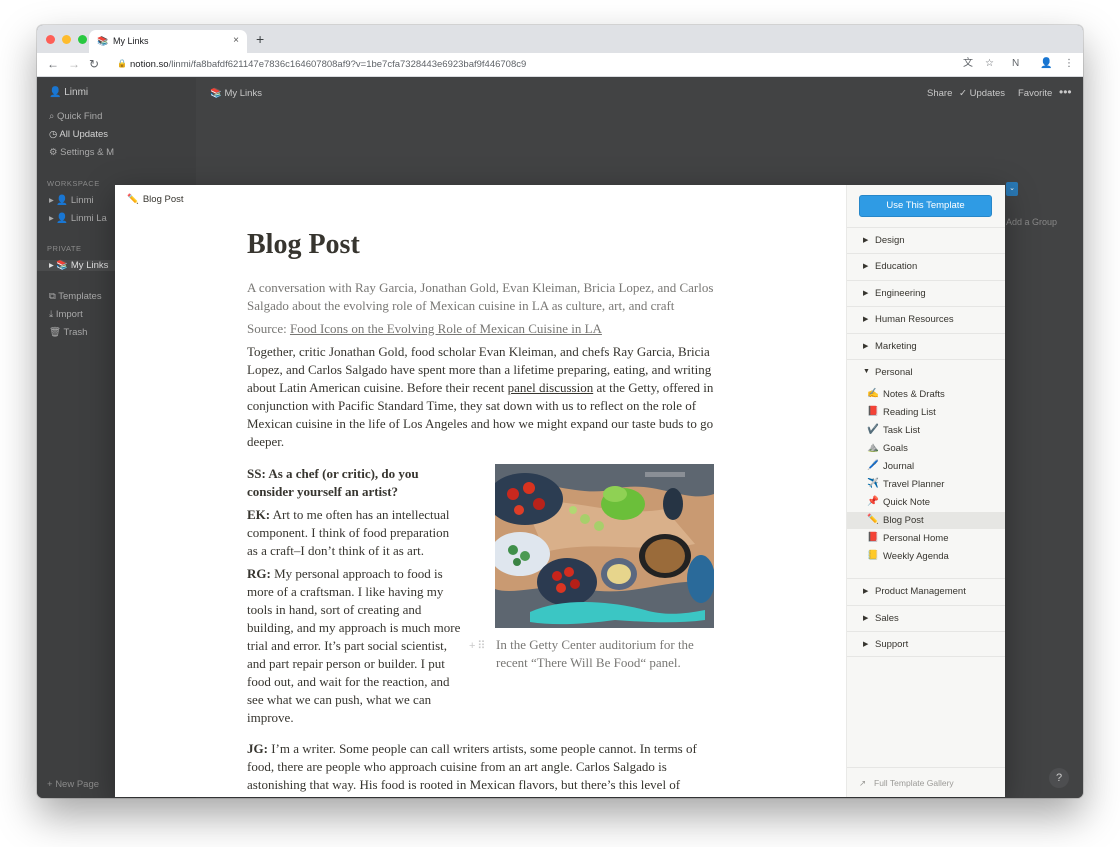 This screenshot has height=847, width=1120. Describe the element at coordinates (77, 784) in the screenshot. I see `new-page-label: New Page` at that location.